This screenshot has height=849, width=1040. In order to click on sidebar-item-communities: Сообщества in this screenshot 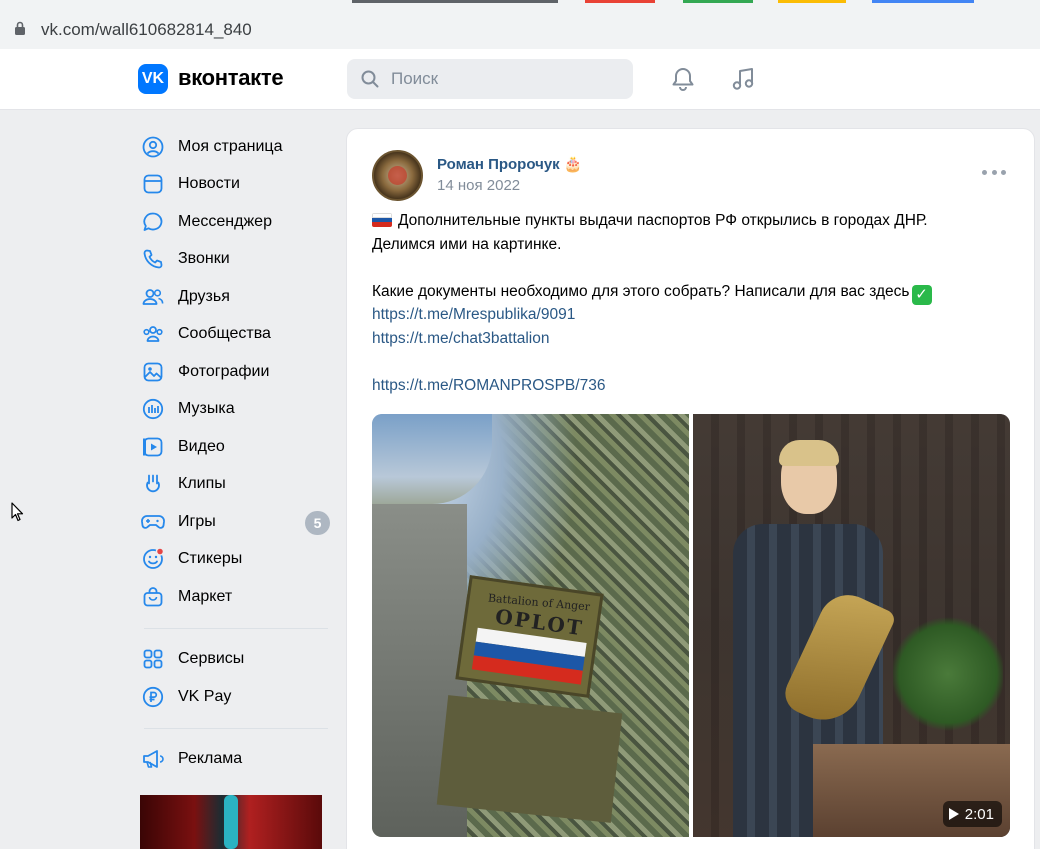, I will do `click(238, 335)`.